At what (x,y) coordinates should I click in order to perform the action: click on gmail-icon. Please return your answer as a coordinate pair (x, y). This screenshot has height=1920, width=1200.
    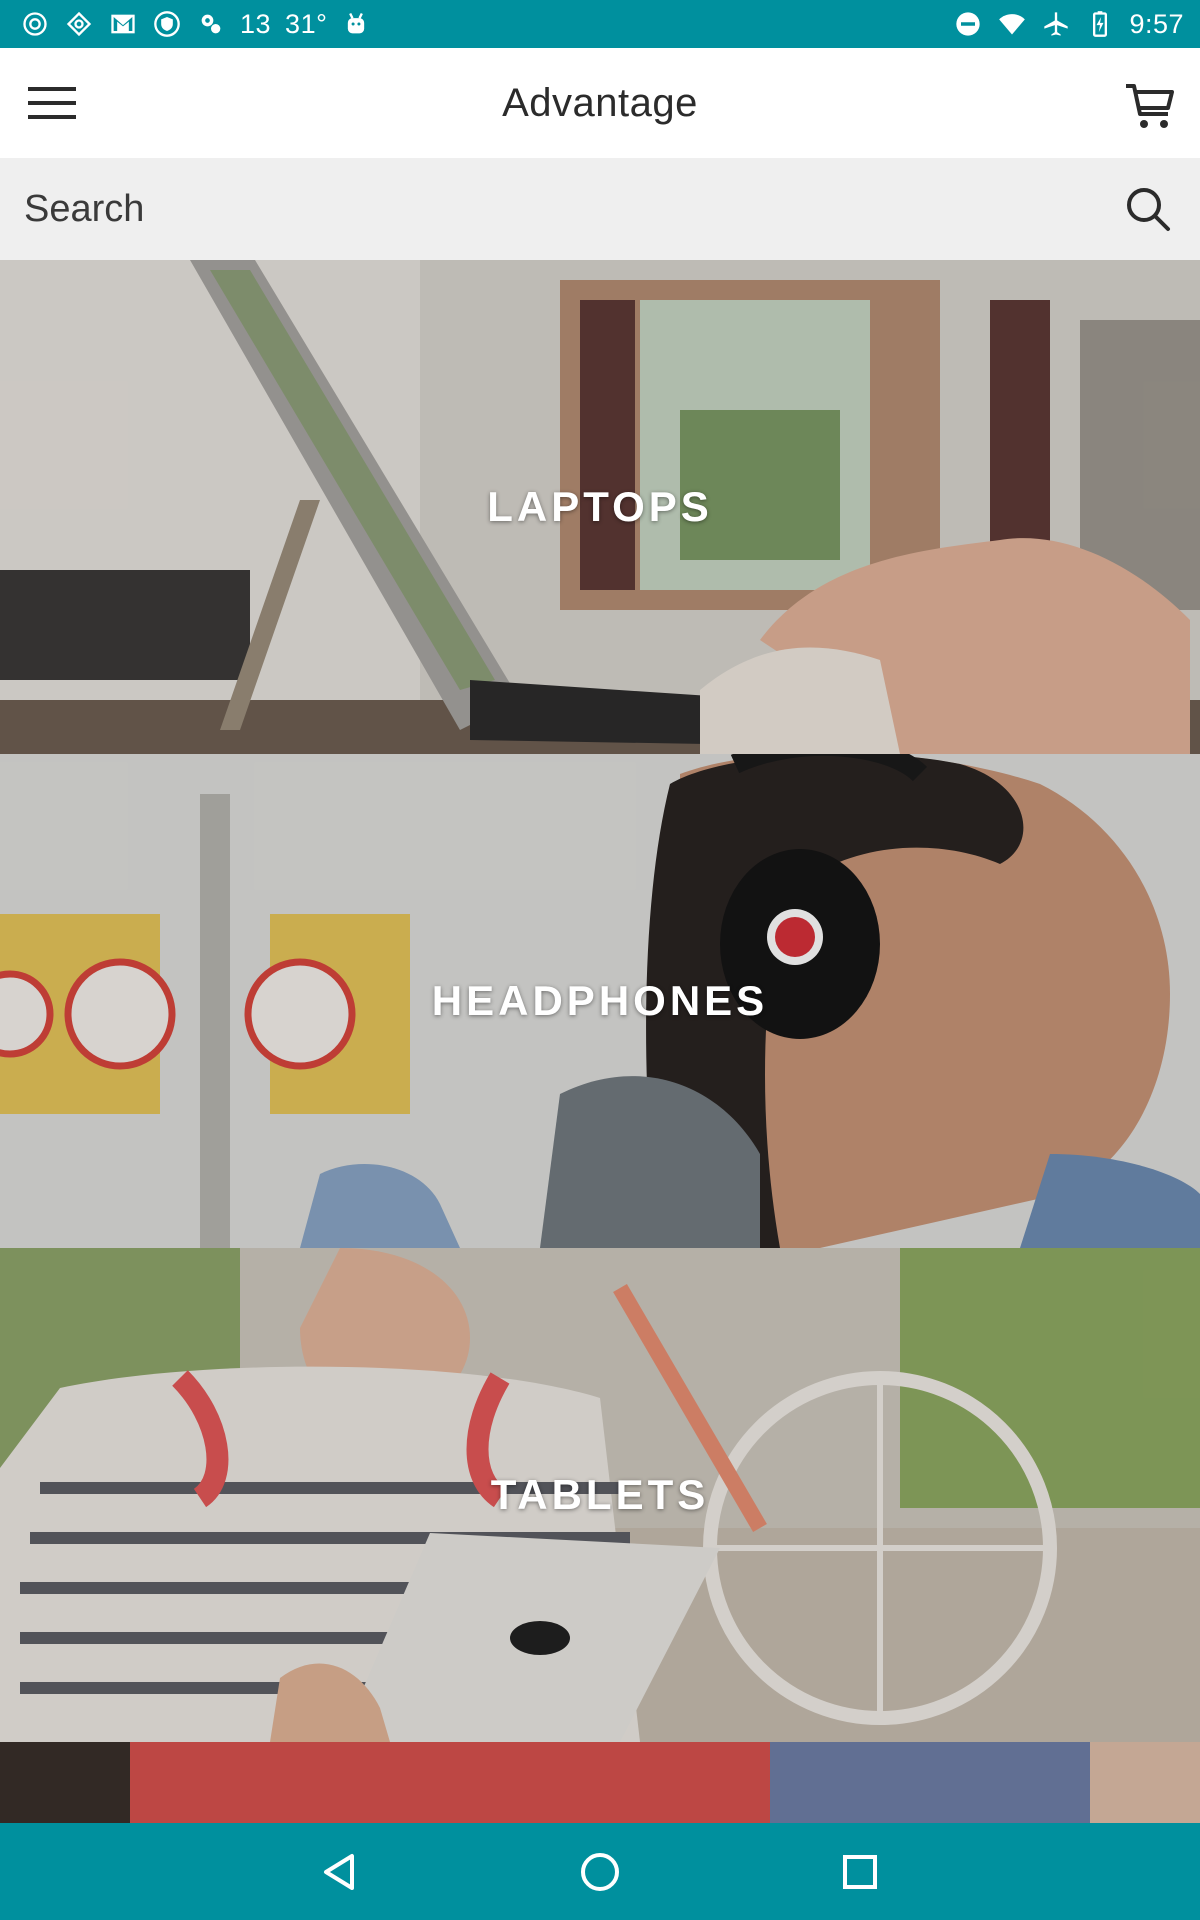
    Looking at the image, I should click on (123, 24).